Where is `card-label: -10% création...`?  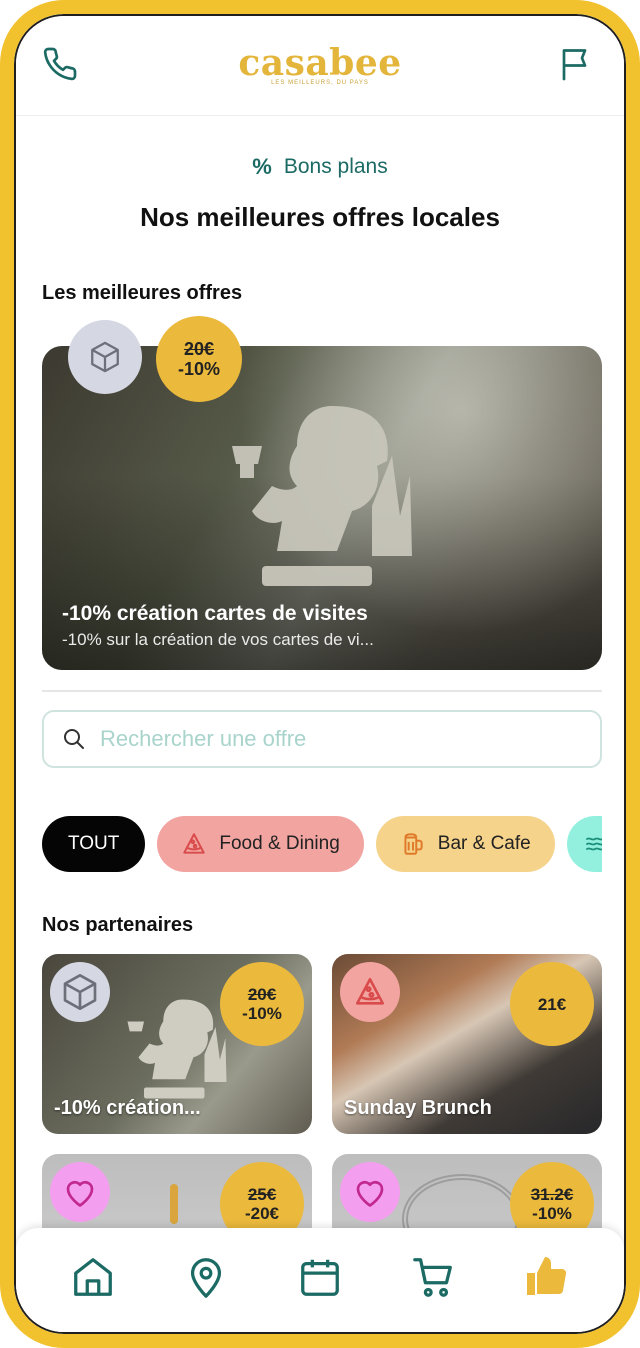
card-label: -10% création... is located at coordinates (127, 1108).